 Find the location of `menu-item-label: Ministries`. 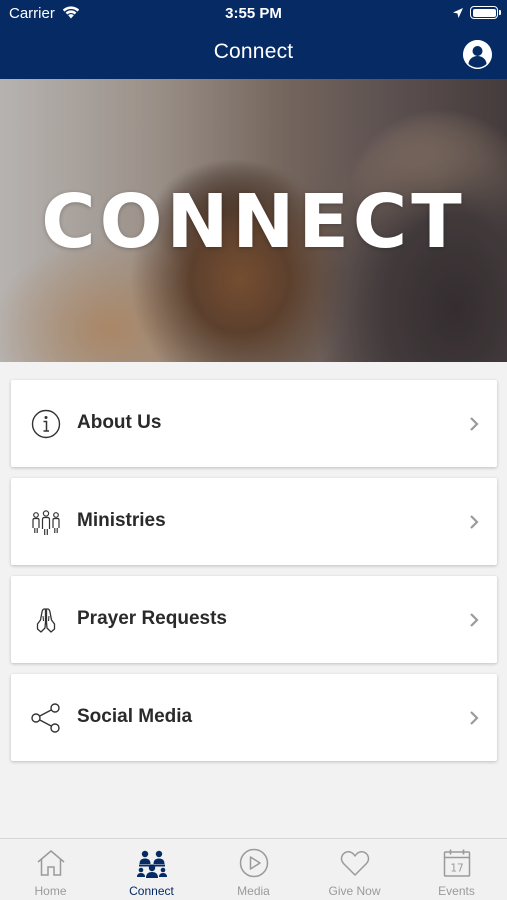

menu-item-label: Ministries is located at coordinates (121, 520).